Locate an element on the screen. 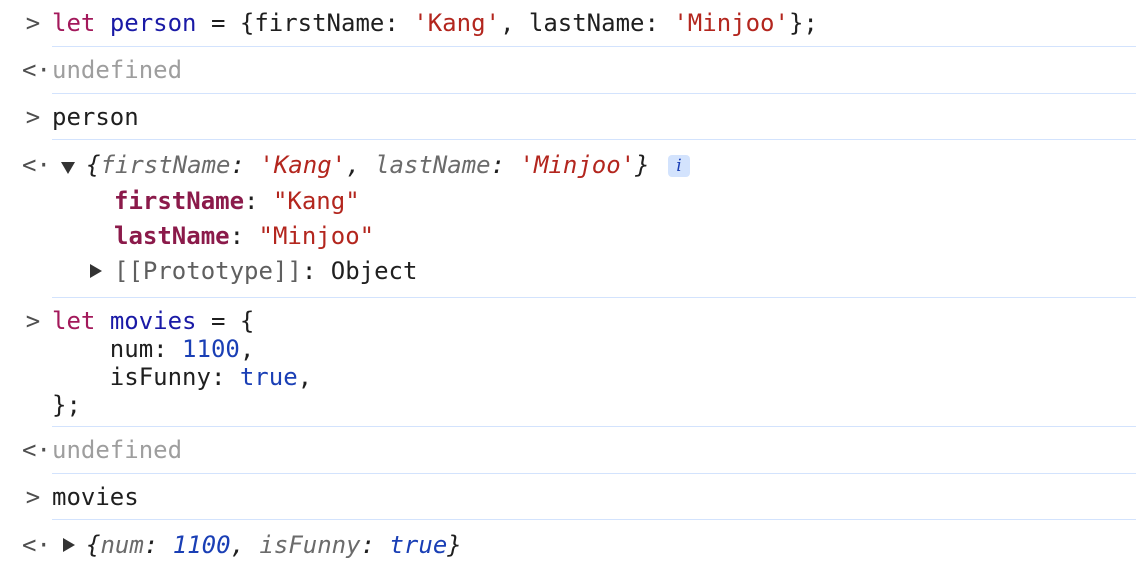  property-key: firstName is located at coordinates (179, 201).